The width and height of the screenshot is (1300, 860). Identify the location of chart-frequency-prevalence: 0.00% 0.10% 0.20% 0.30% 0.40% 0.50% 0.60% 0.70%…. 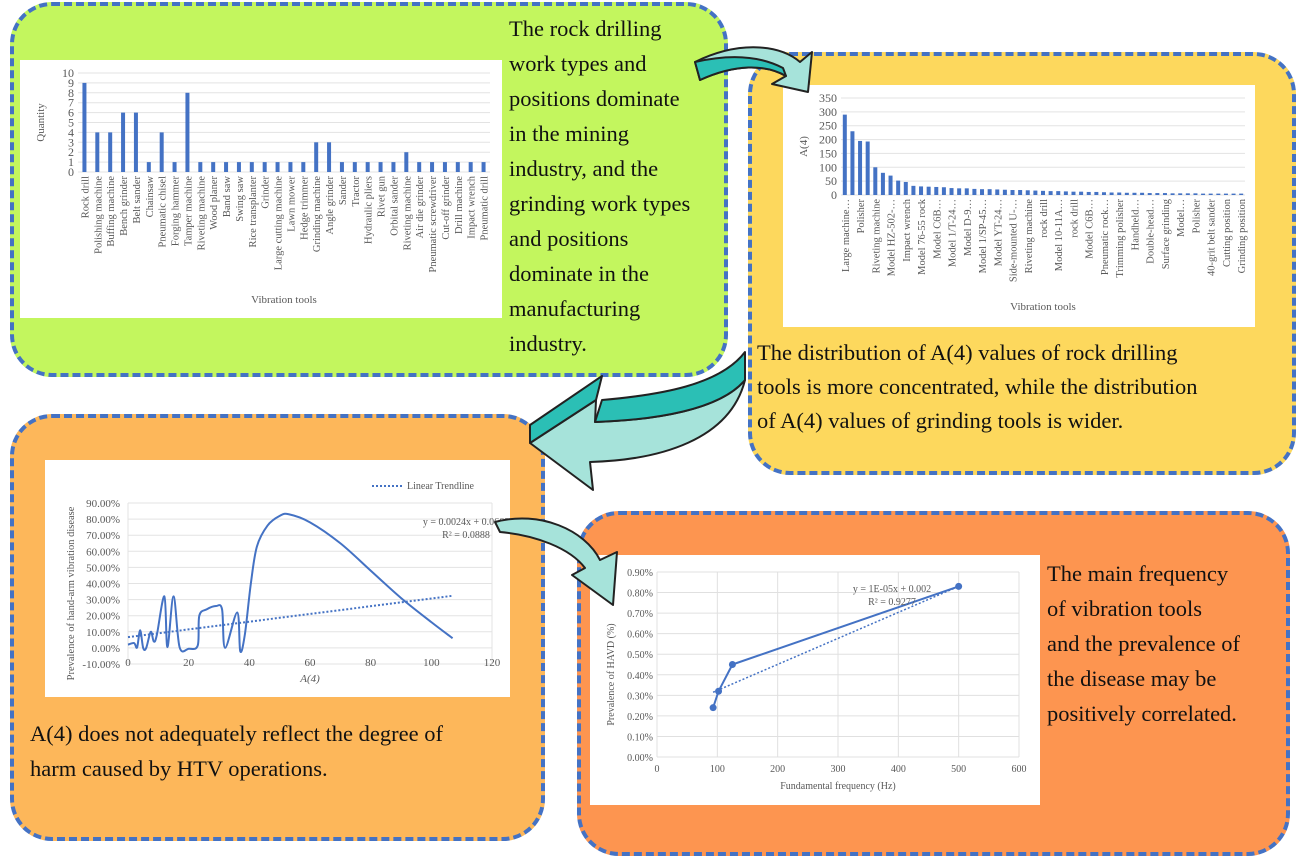
(815, 680).